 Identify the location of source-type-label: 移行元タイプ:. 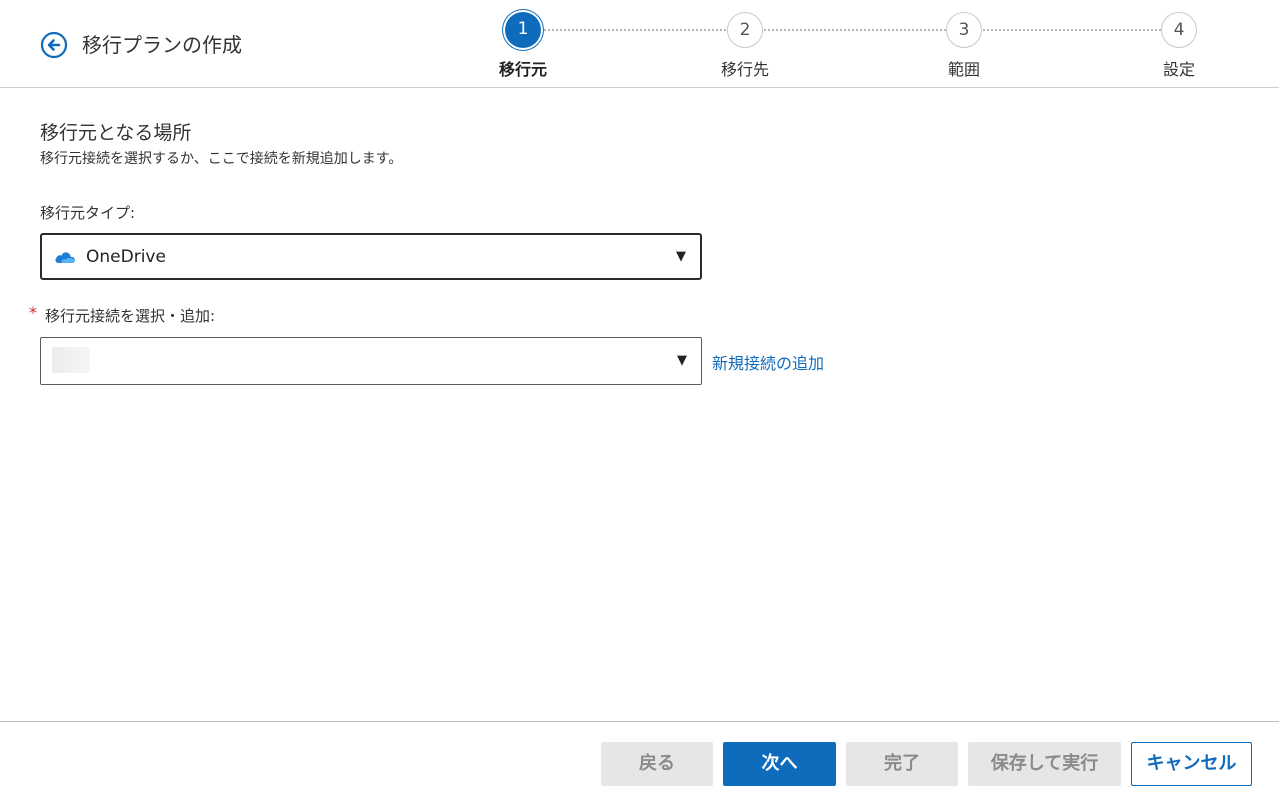
(88, 213).